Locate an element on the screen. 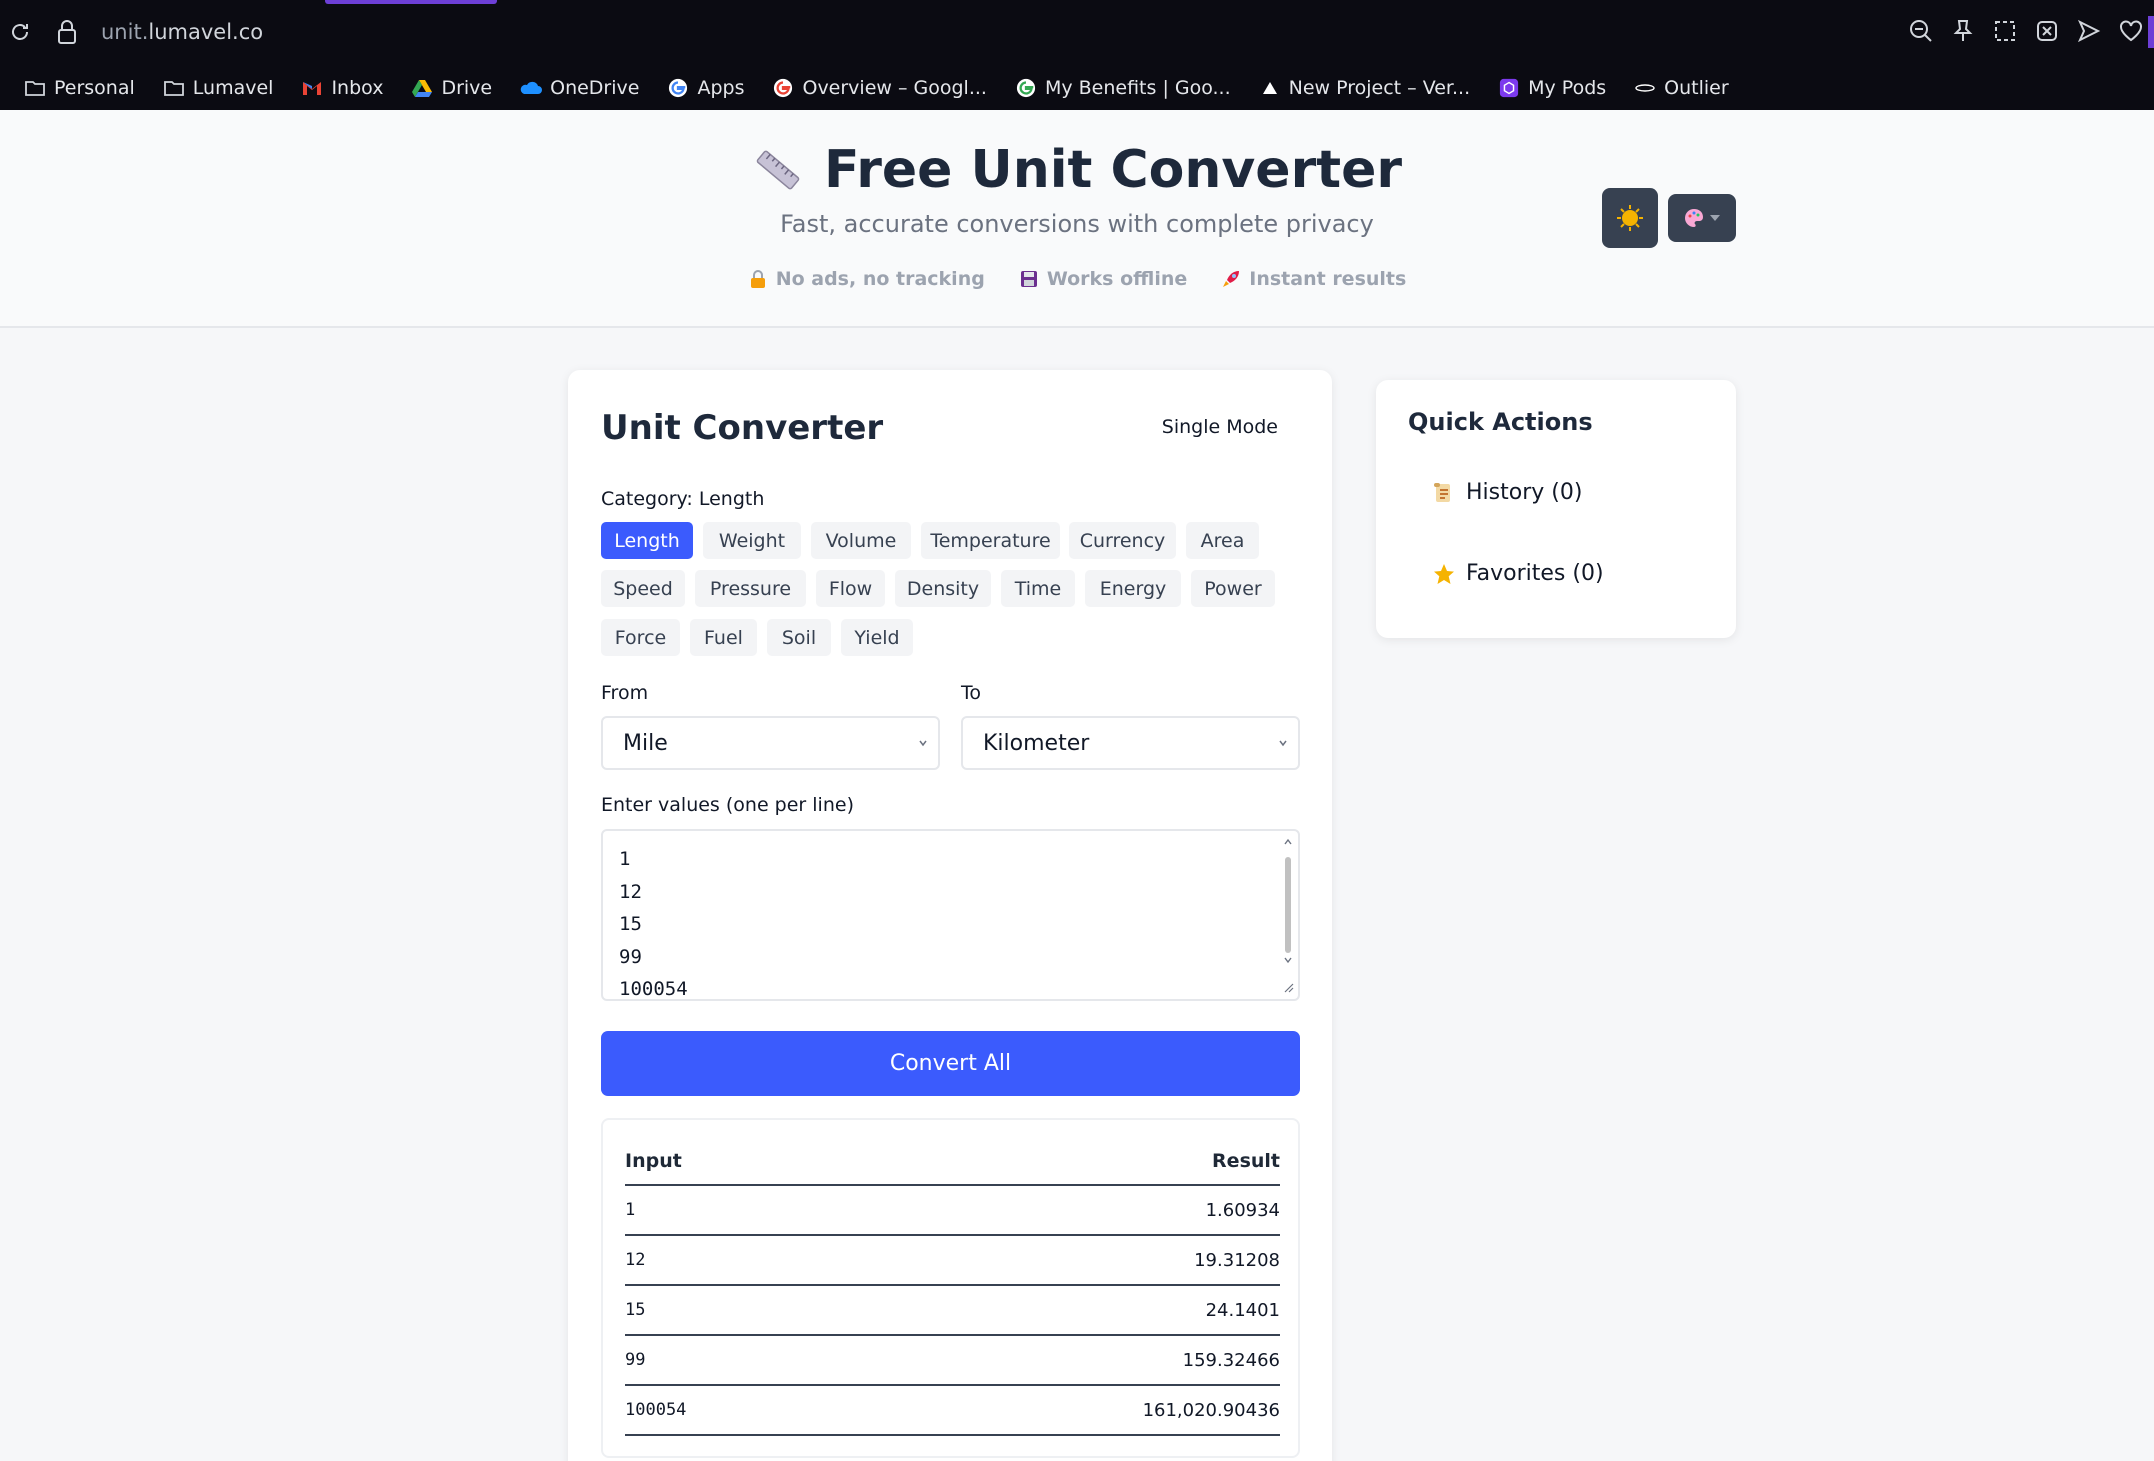 Image resolution: width=2154 pixels, height=1461 pixels. to-label: To is located at coordinates (971, 693).